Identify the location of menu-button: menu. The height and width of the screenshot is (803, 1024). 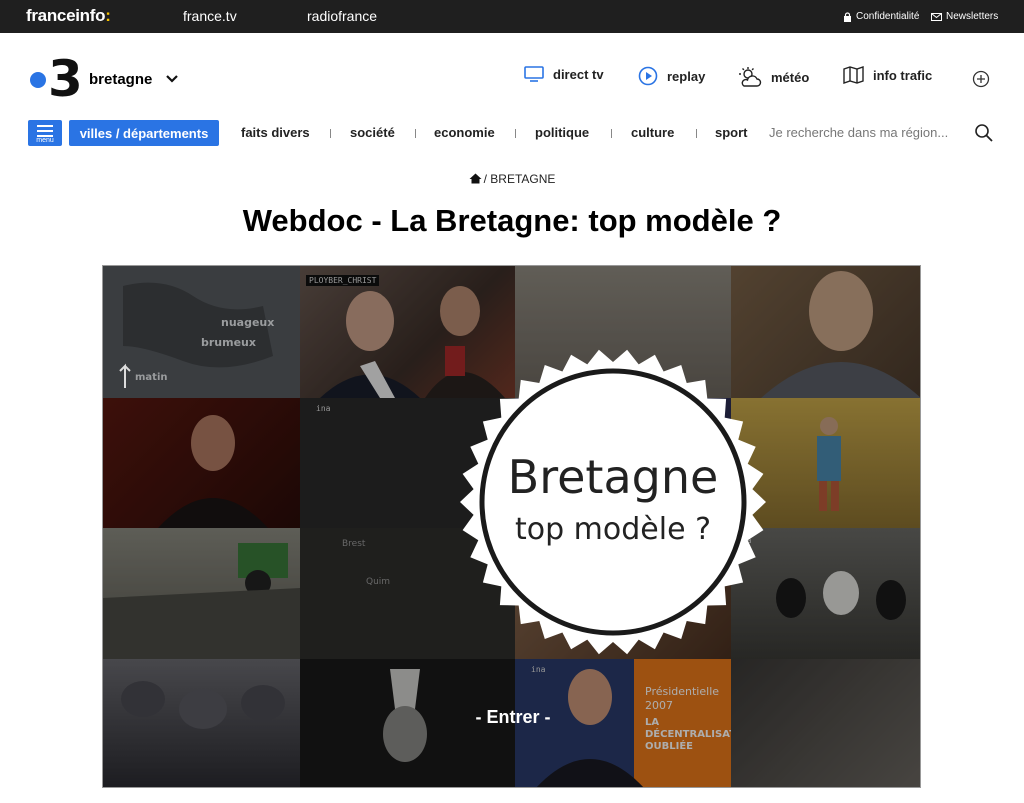
(45, 133).